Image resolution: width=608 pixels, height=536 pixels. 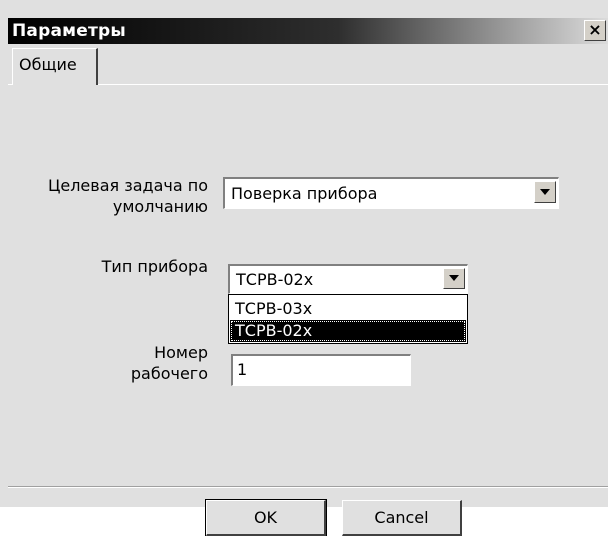 I want to click on device-type-label: Тип прибора, so click(x=154, y=266).